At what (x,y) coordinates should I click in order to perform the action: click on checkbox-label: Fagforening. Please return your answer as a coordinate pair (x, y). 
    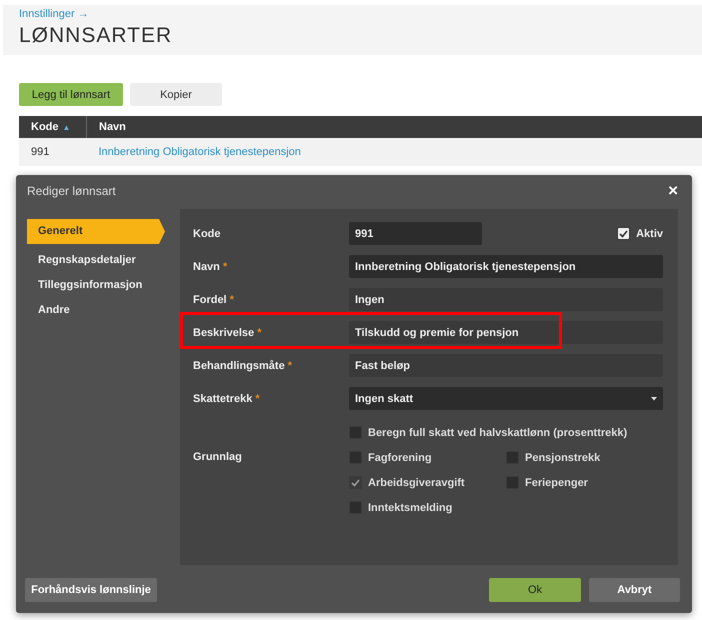
    Looking at the image, I should click on (400, 458).